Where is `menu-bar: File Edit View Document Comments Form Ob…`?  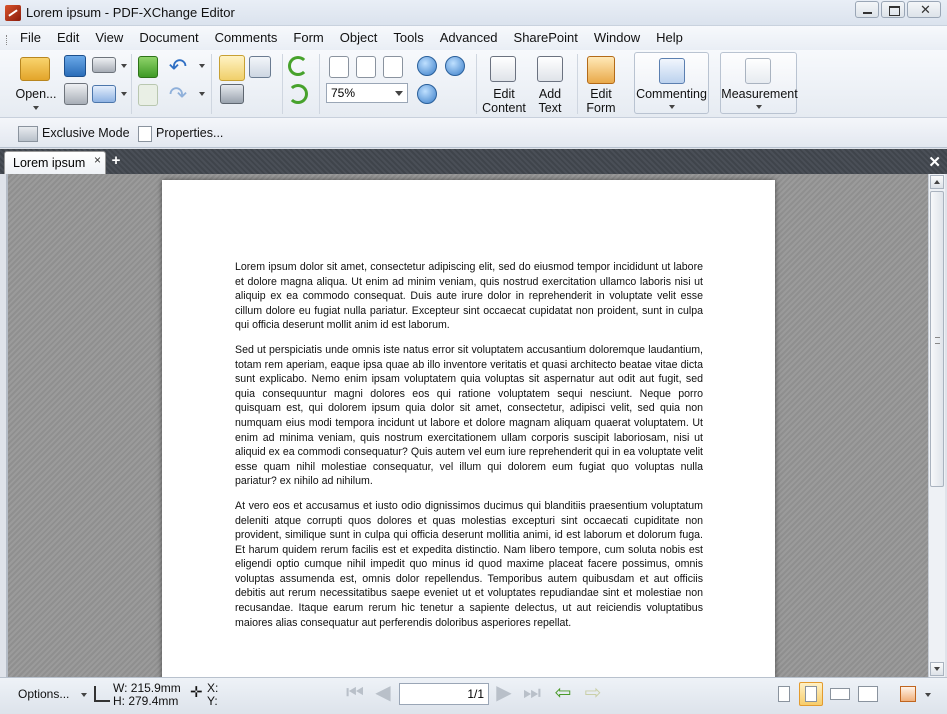
menu-bar: File Edit View Document Comments Form Ob… is located at coordinates (473, 38).